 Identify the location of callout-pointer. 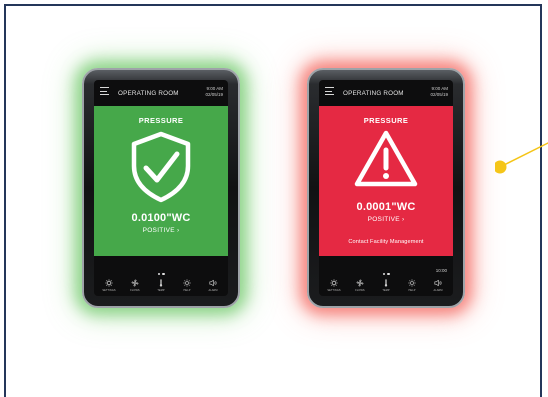
(521, 158).